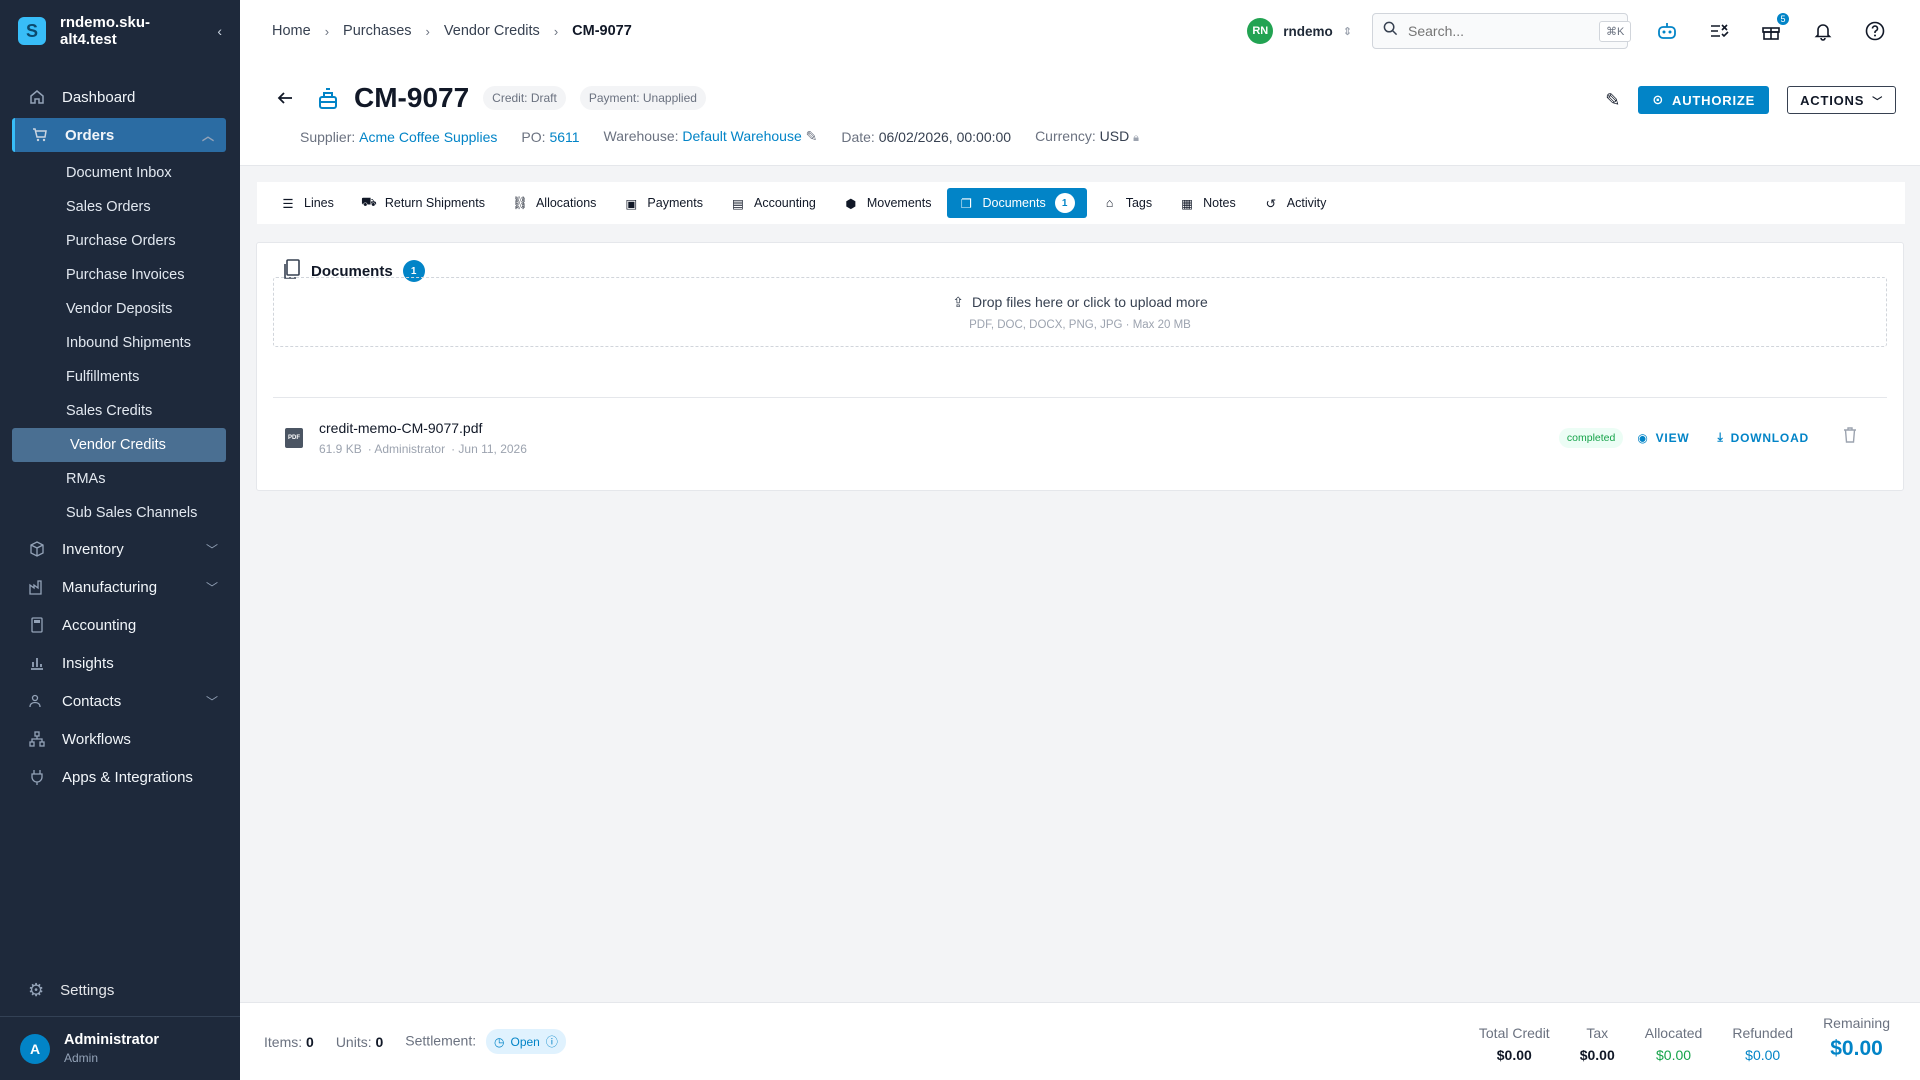  I want to click on sidebar-item-dashboard: Dashboard, so click(120, 97).